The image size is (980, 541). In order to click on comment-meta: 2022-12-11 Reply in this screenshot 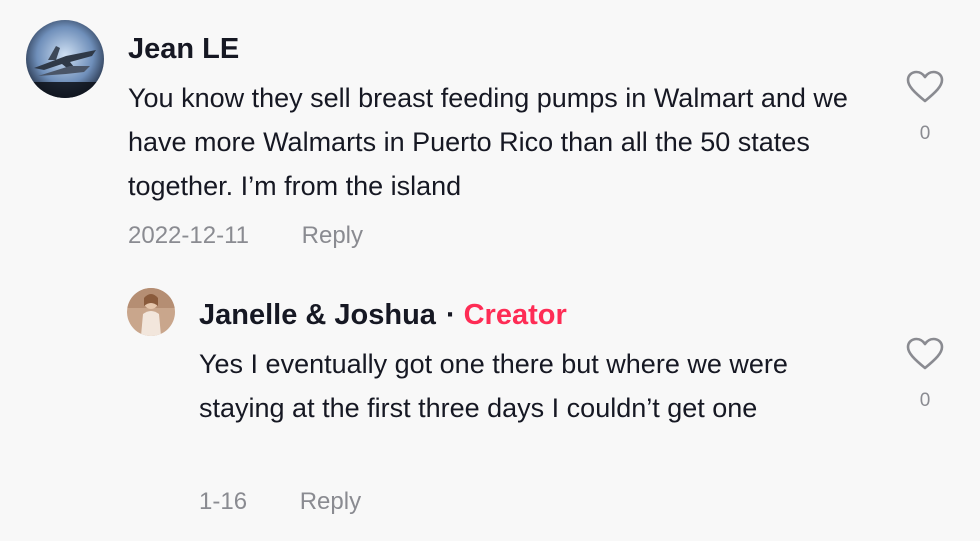, I will do `click(245, 236)`.